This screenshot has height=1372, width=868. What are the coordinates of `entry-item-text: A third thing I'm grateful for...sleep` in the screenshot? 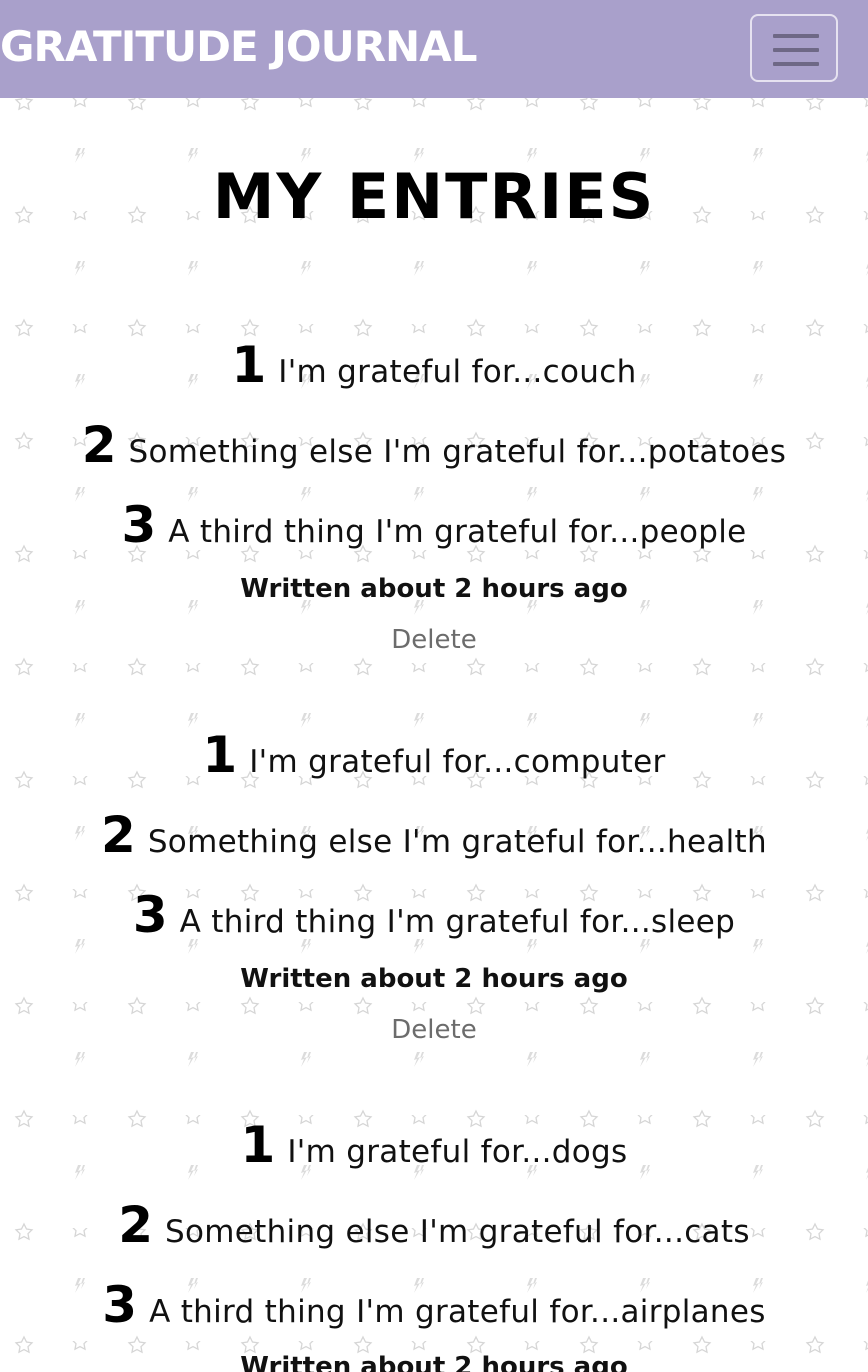 It's located at (457, 922).